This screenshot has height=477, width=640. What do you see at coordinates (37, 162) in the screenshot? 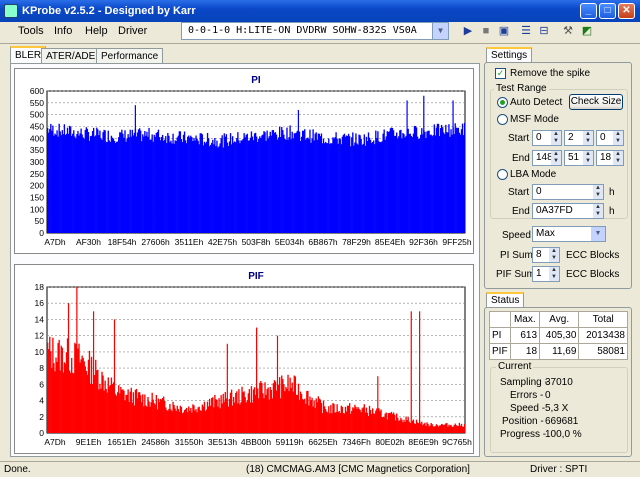
I see `pi-y-tick-label: 300` at bounding box center [37, 162].